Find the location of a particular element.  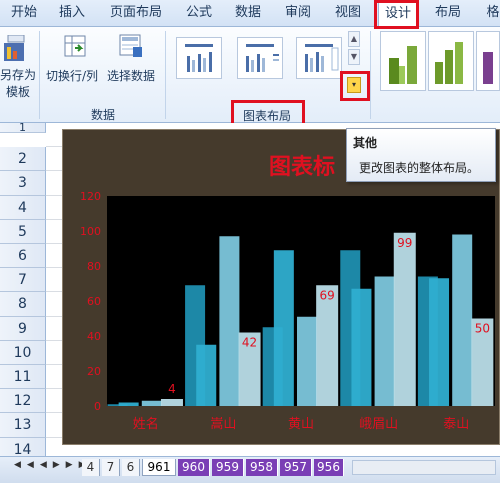

y-tick-label: 120 is located at coordinates (90, 196).